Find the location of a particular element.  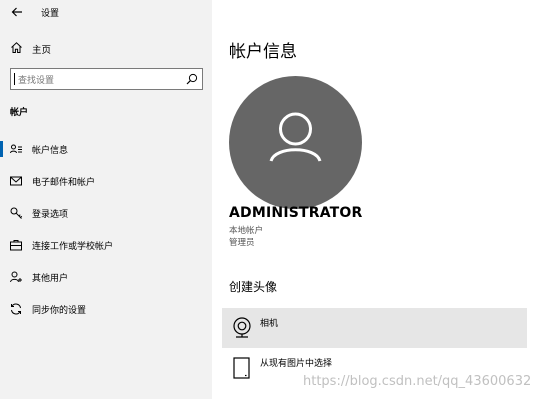

back-button is located at coordinates (17, 12).